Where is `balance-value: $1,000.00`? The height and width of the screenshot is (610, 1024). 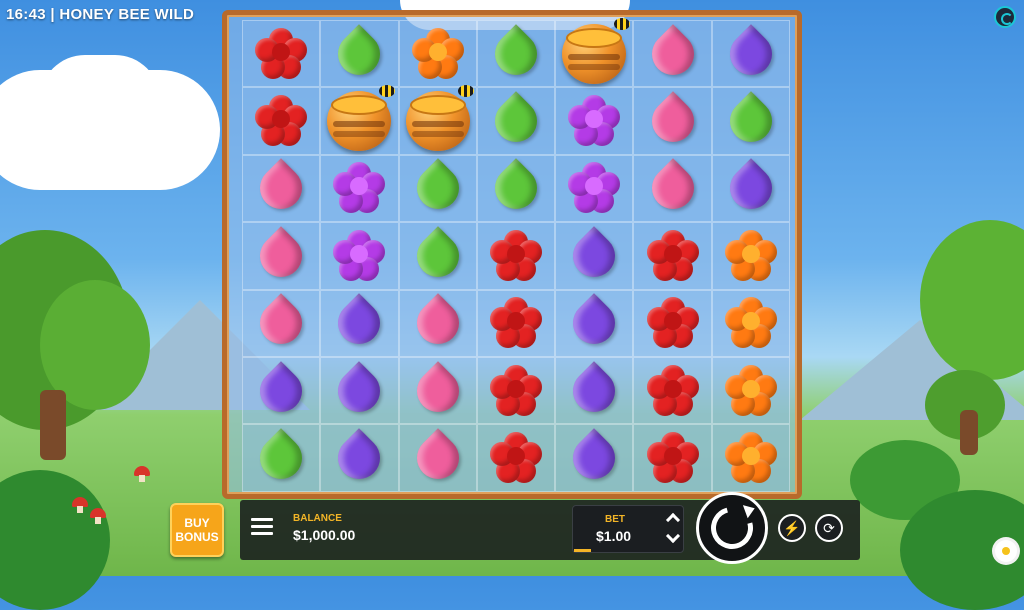
balance-value: $1,000.00 is located at coordinates (324, 535).